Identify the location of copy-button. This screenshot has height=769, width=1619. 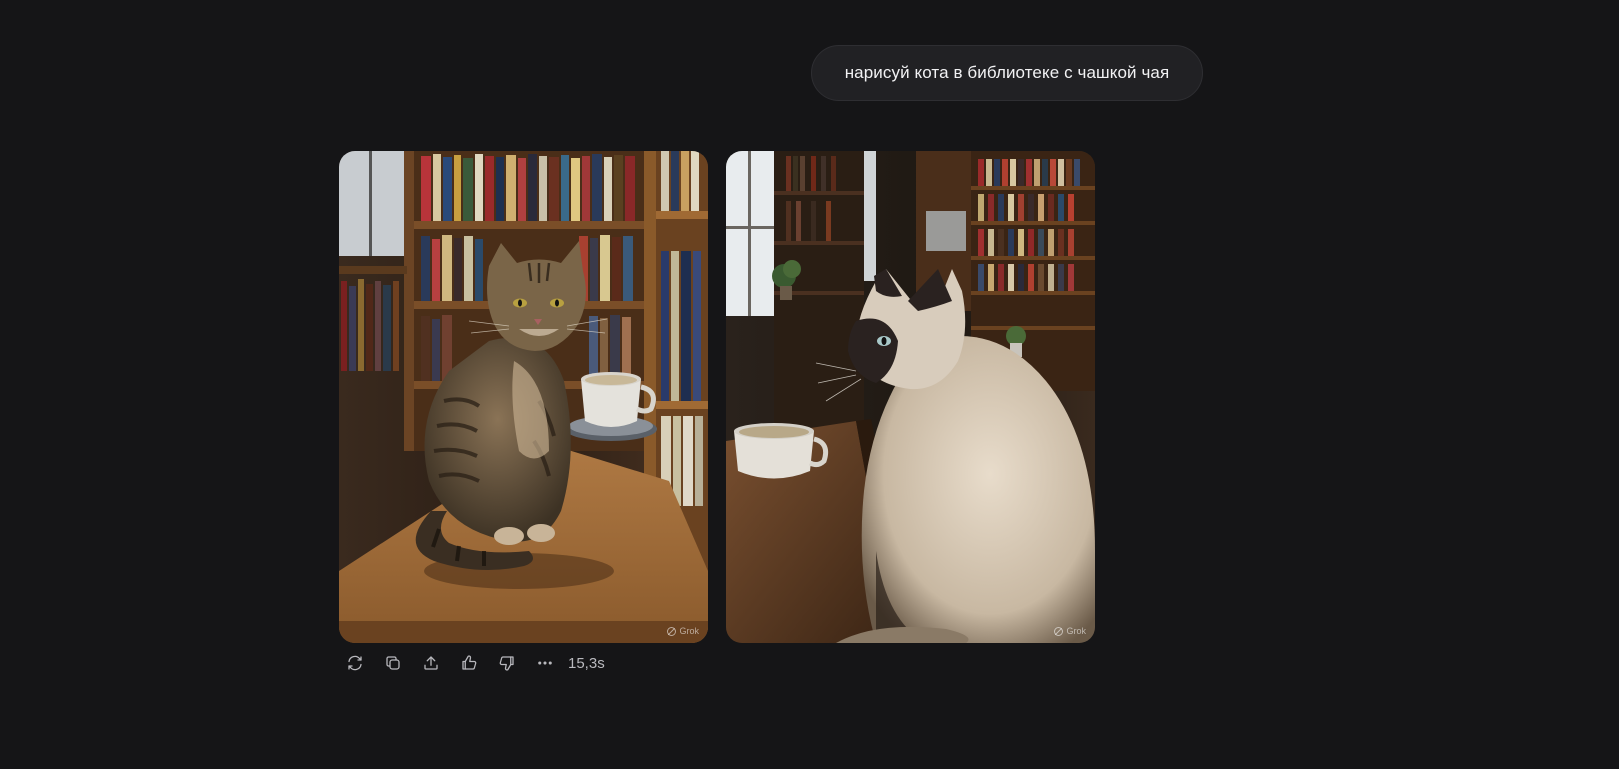
(393, 663).